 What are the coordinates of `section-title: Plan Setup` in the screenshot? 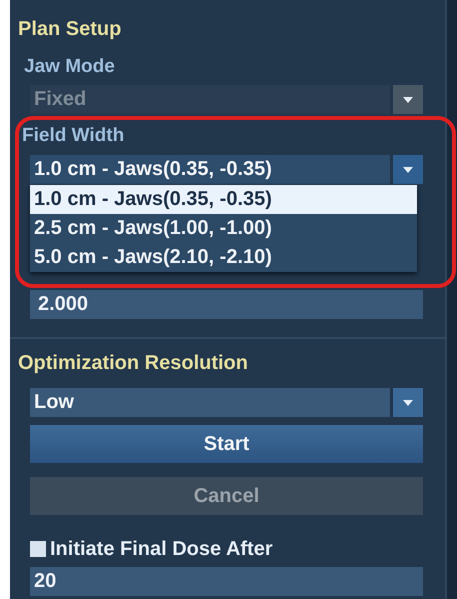 It's located at (70, 29).